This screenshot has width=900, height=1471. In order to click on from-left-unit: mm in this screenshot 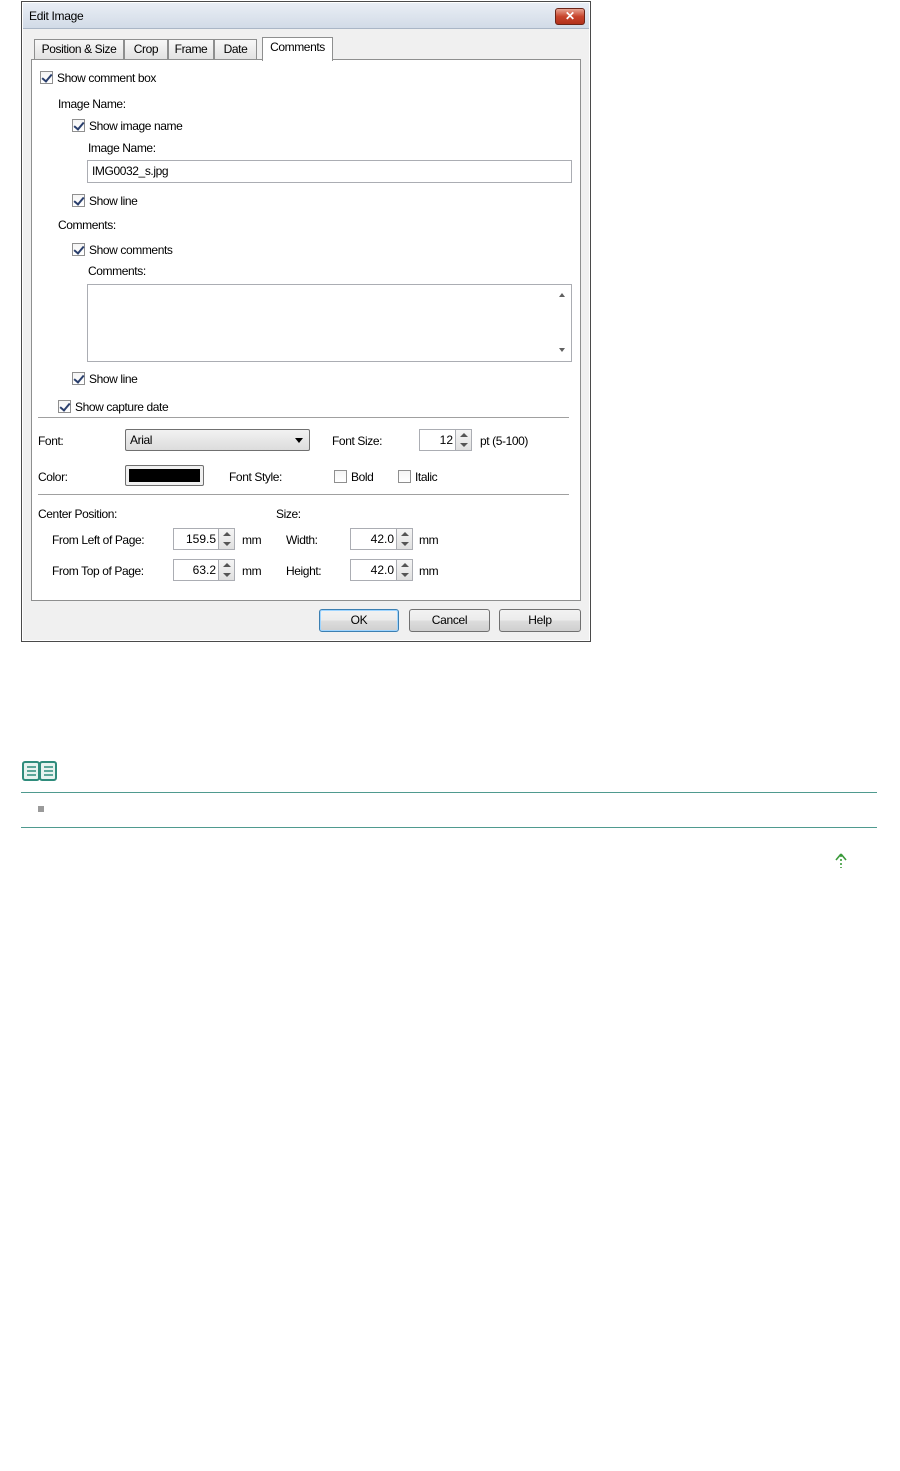, I will do `click(252, 540)`.